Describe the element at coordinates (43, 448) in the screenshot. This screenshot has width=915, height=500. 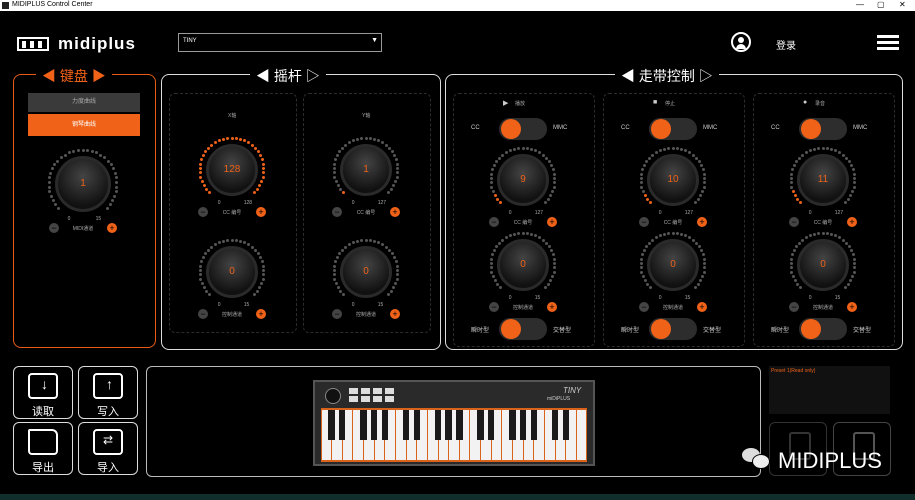
I see `export-button: 导出` at that location.